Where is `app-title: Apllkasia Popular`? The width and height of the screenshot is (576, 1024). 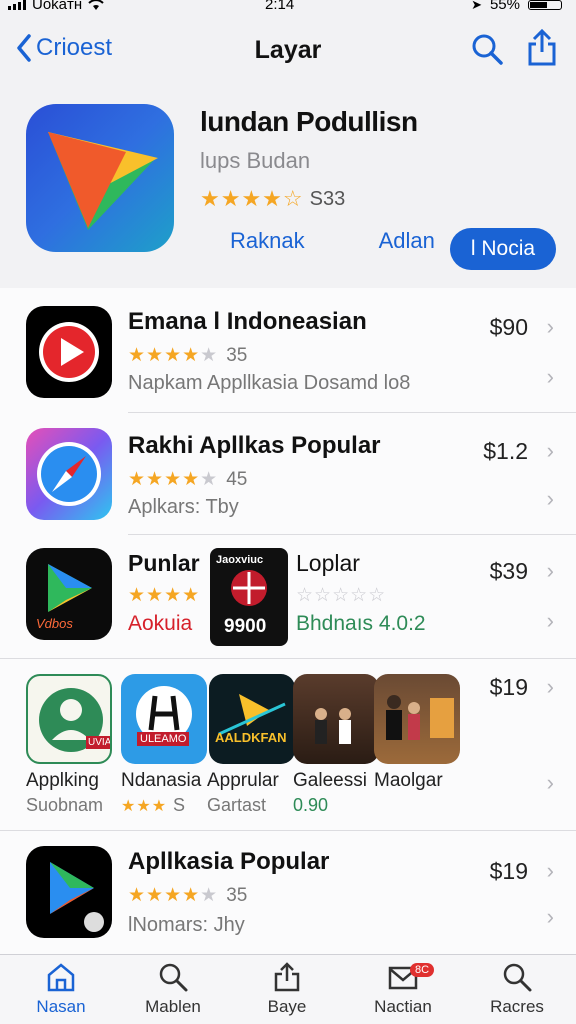
app-title: Apllkasia Popular is located at coordinates (229, 861).